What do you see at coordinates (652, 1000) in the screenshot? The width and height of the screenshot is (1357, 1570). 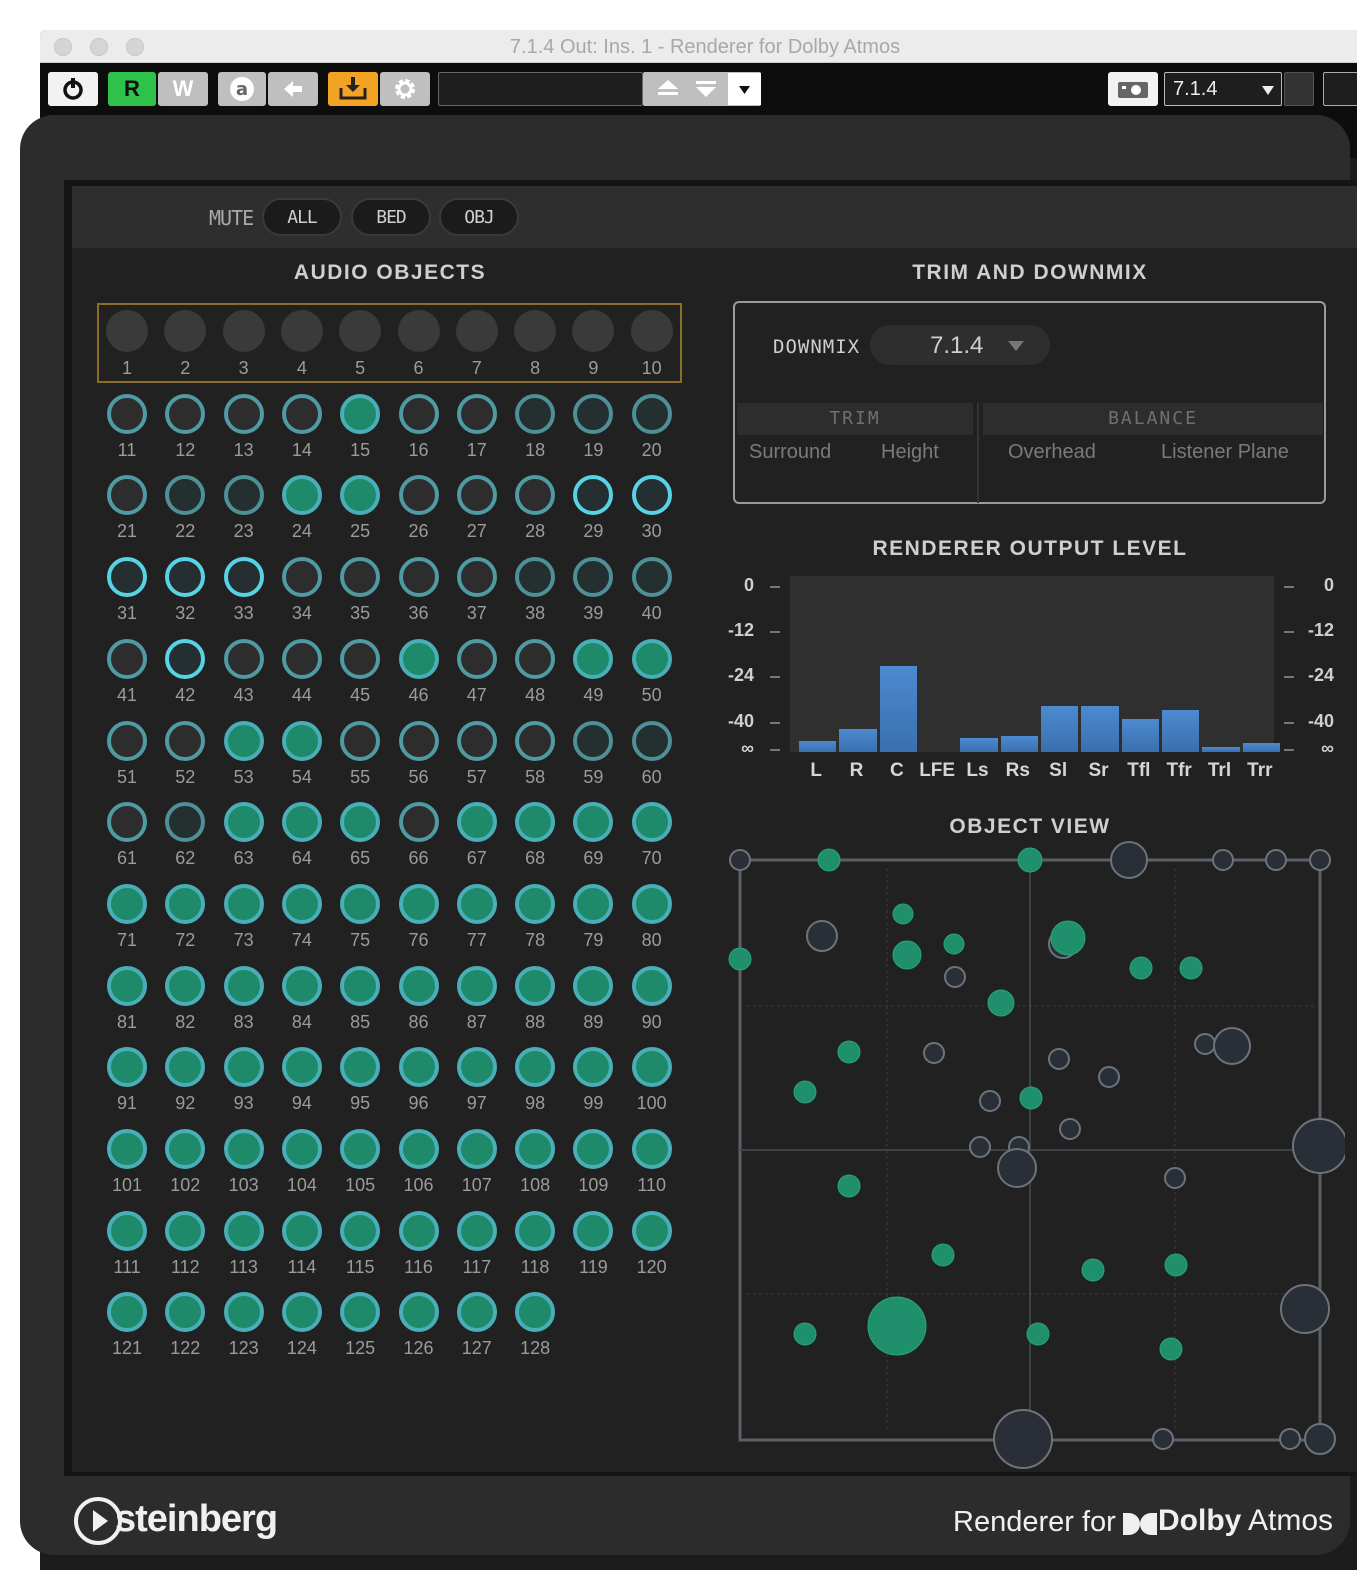 I see `audio-object-90: 90` at bounding box center [652, 1000].